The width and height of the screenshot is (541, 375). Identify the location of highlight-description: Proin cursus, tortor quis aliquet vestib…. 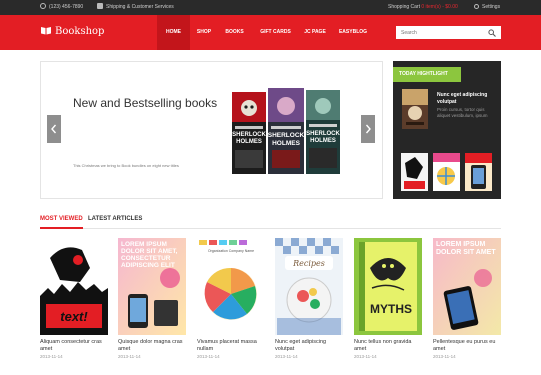
(462, 112).